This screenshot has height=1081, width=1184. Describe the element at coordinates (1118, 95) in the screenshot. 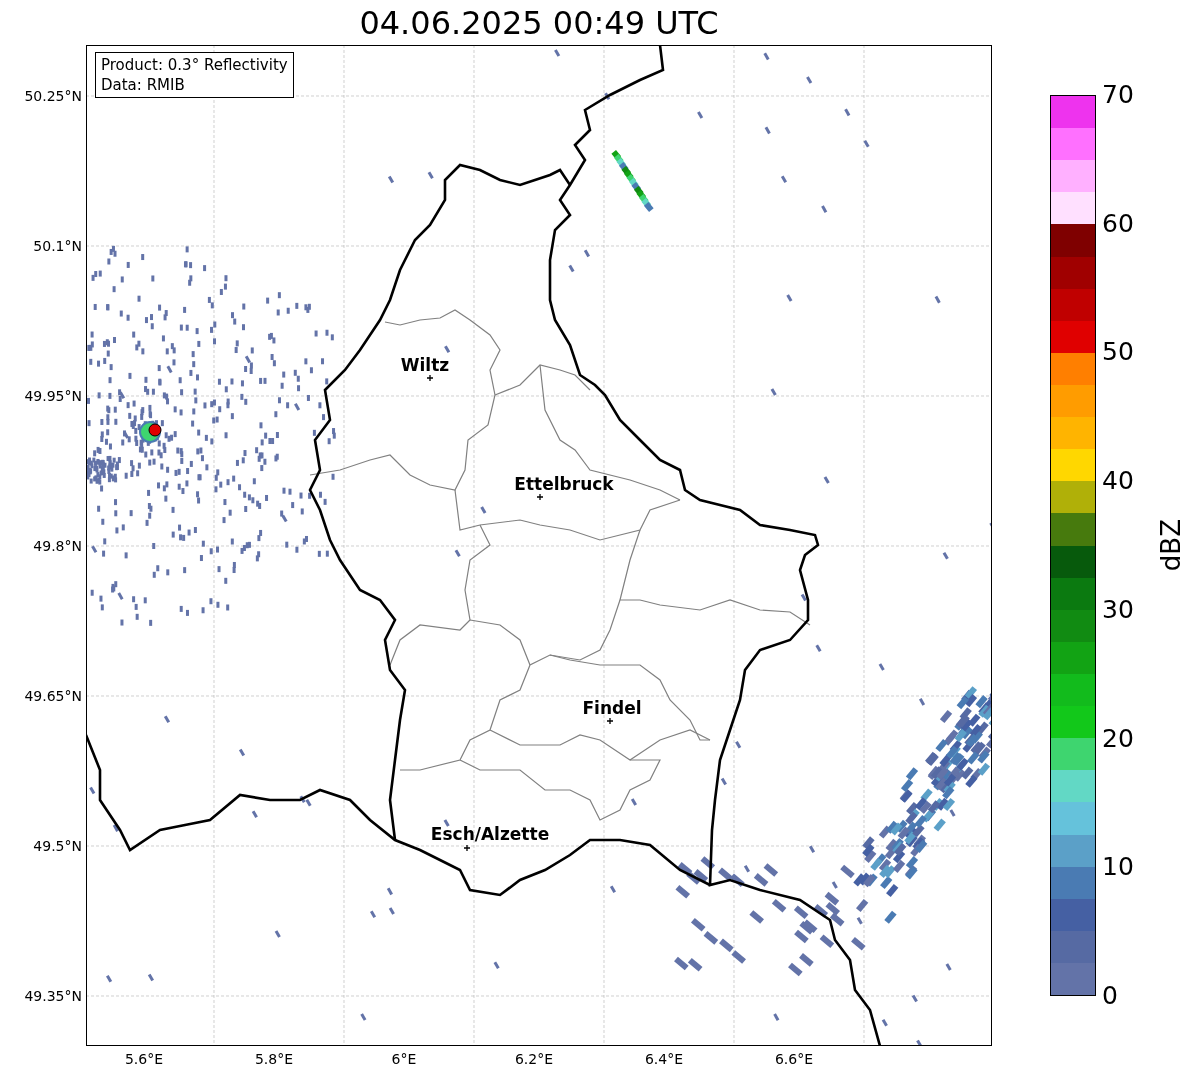

I see `colorbar-tick-label: 70` at that location.